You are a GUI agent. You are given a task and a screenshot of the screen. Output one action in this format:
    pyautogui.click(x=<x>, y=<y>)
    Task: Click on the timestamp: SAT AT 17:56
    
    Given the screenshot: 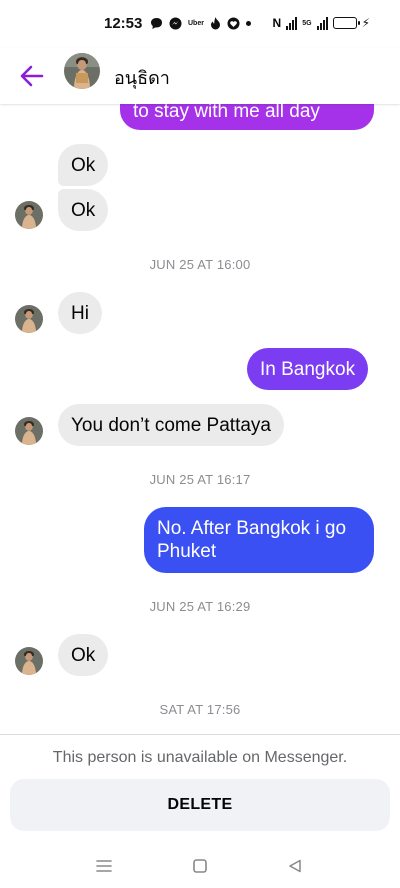 What is the action you would take?
    pyautogui.click(x=200, y=709)
    